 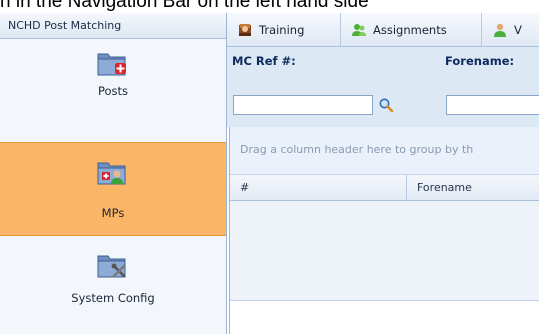 I want to click on folder-red-plus-icon, so click(x=111, y=64).